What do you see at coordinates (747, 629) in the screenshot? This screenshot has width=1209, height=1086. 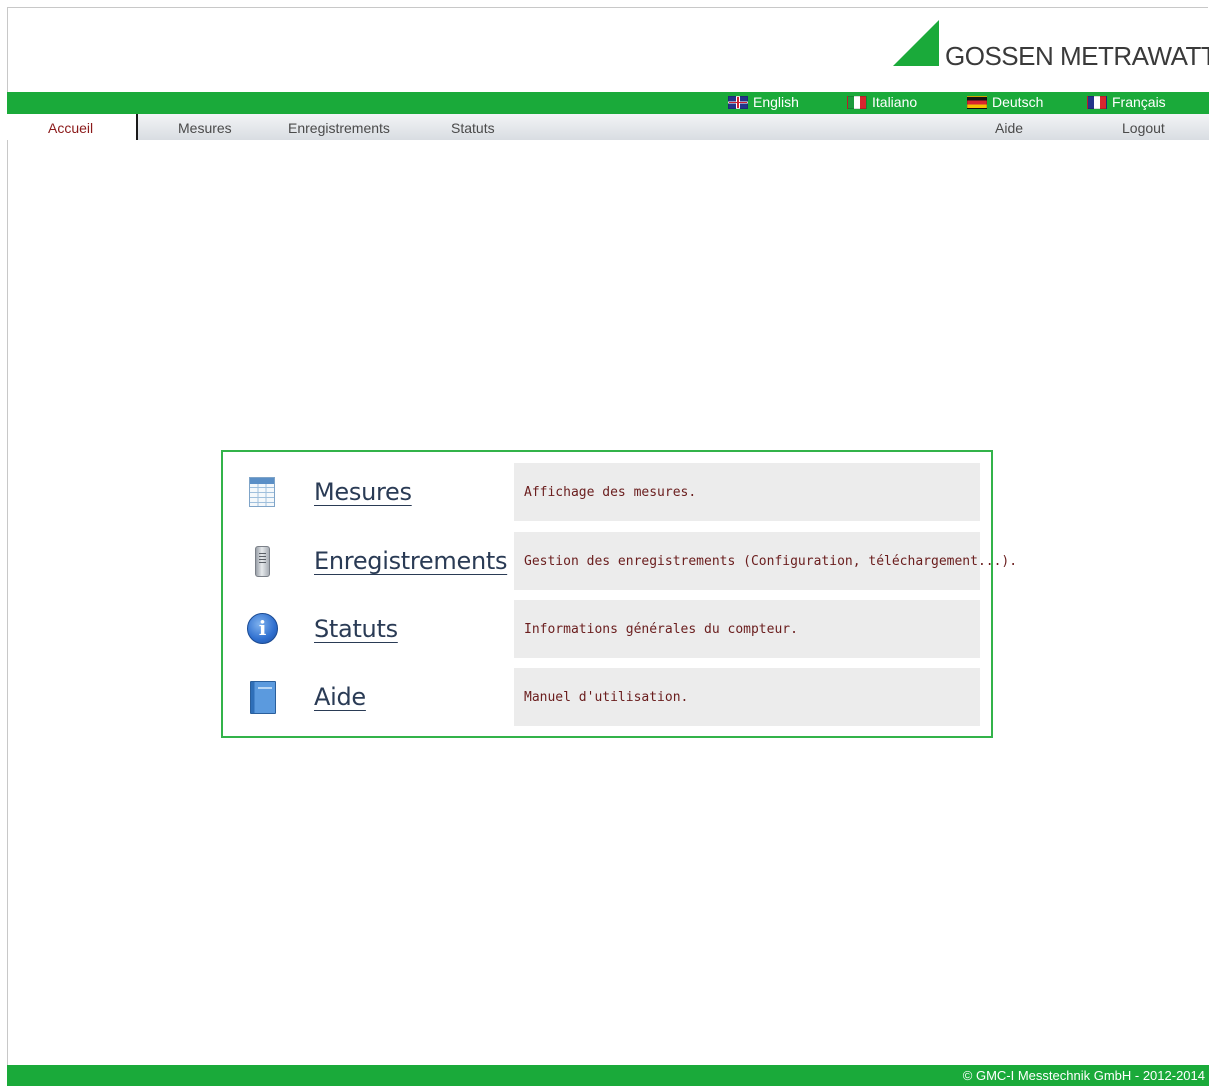 I see `row-description: Informations générales du compteur.` at bounding box center [747, 629].